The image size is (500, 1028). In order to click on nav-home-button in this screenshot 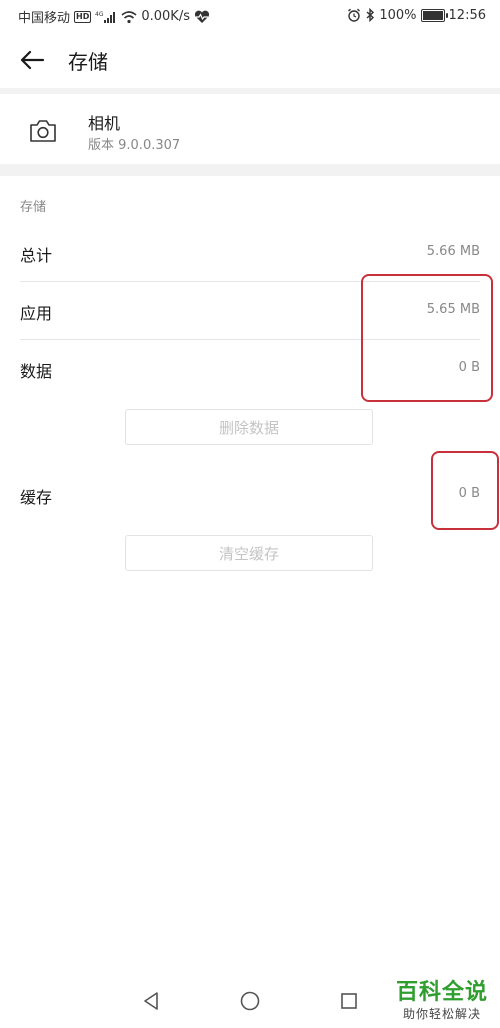, I will do `click(250, 1001)`.